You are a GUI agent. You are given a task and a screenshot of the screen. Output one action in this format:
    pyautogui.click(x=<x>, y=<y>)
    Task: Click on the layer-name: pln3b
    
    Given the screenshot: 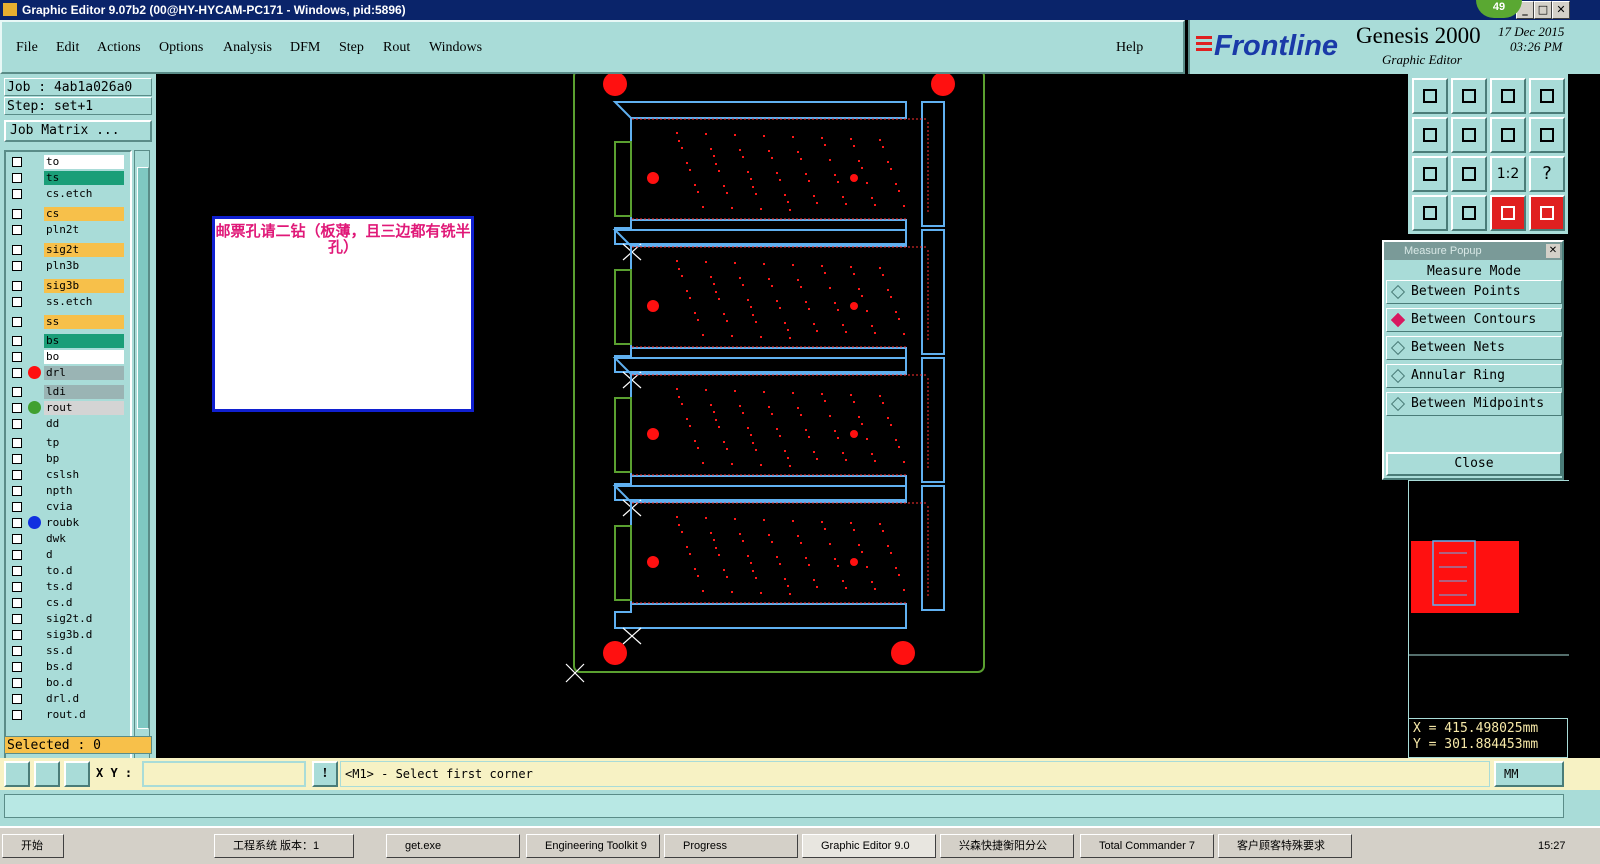 What is the action you would take?
    pyautogui.click(x=84, y=266)
    